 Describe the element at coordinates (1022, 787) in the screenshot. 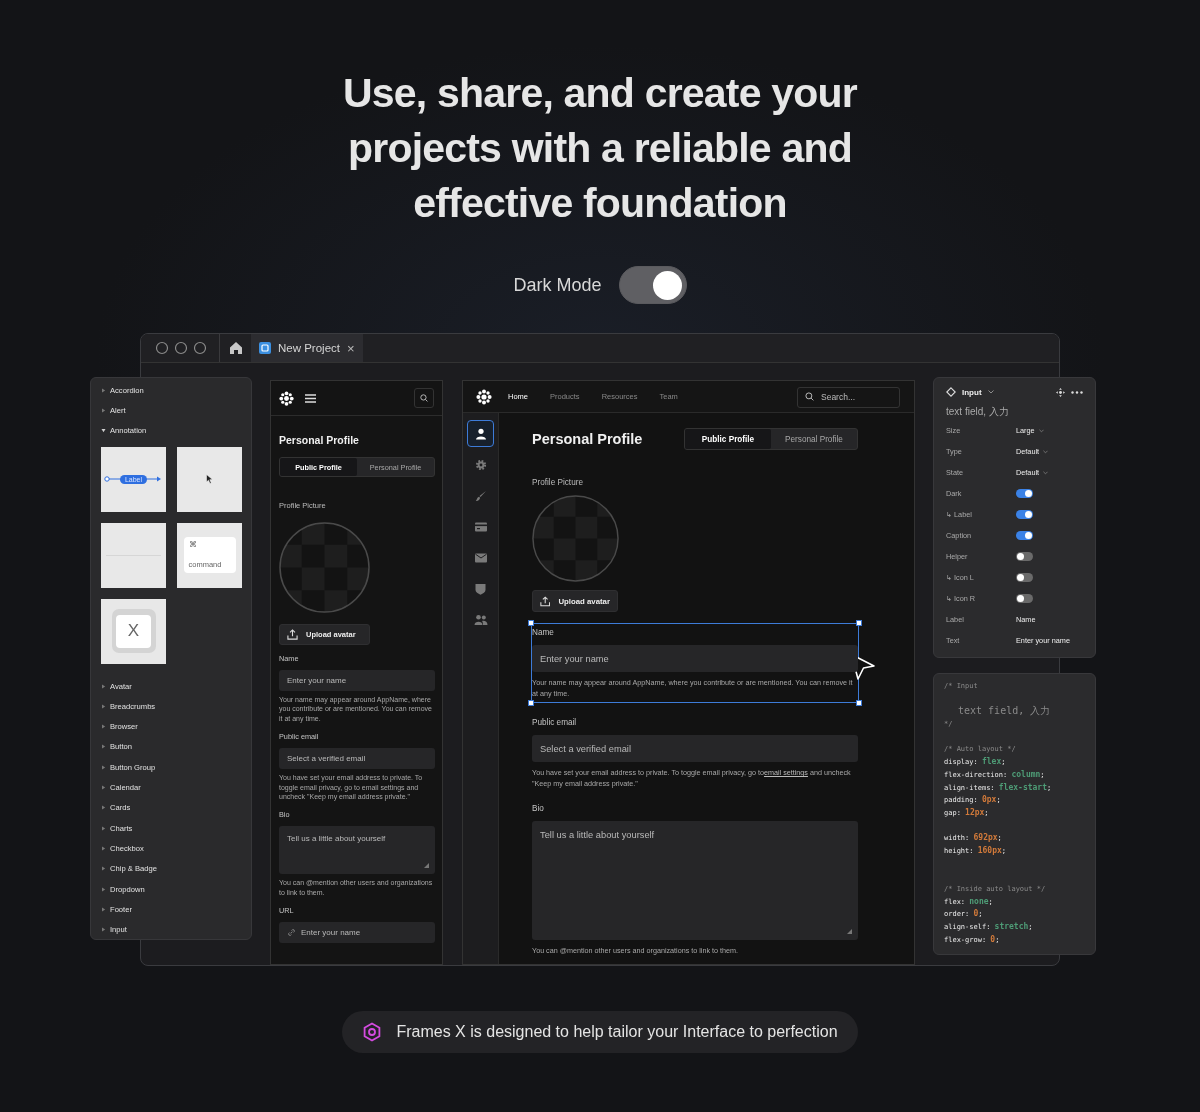

I see `code-value: flex-start` at that location.